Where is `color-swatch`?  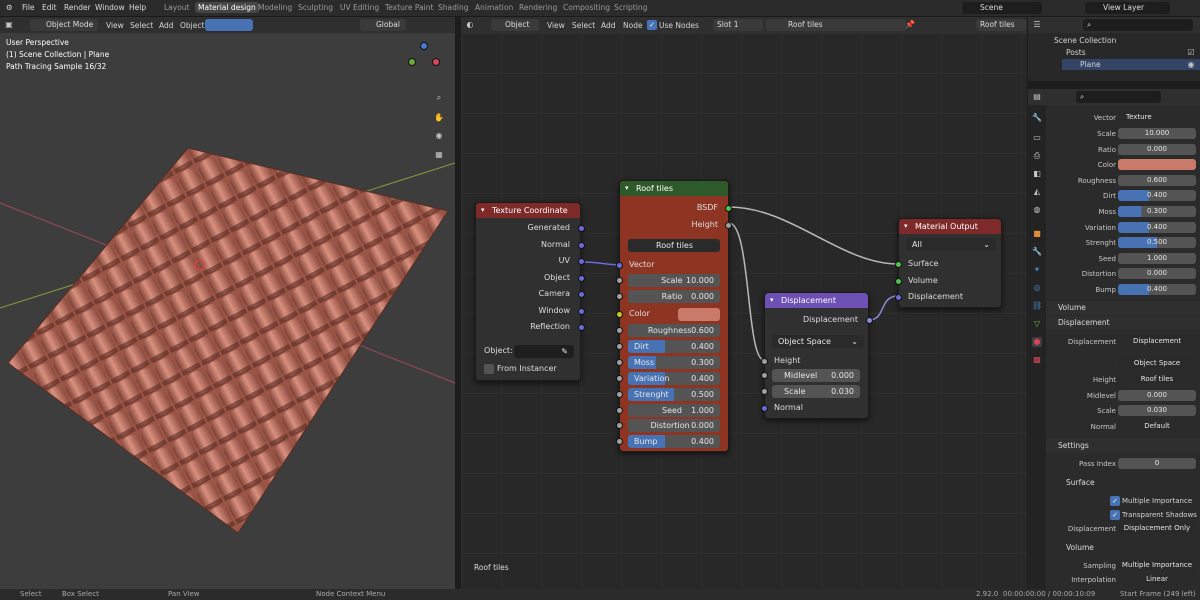 color-swatch is located at coordinates (699, 314).